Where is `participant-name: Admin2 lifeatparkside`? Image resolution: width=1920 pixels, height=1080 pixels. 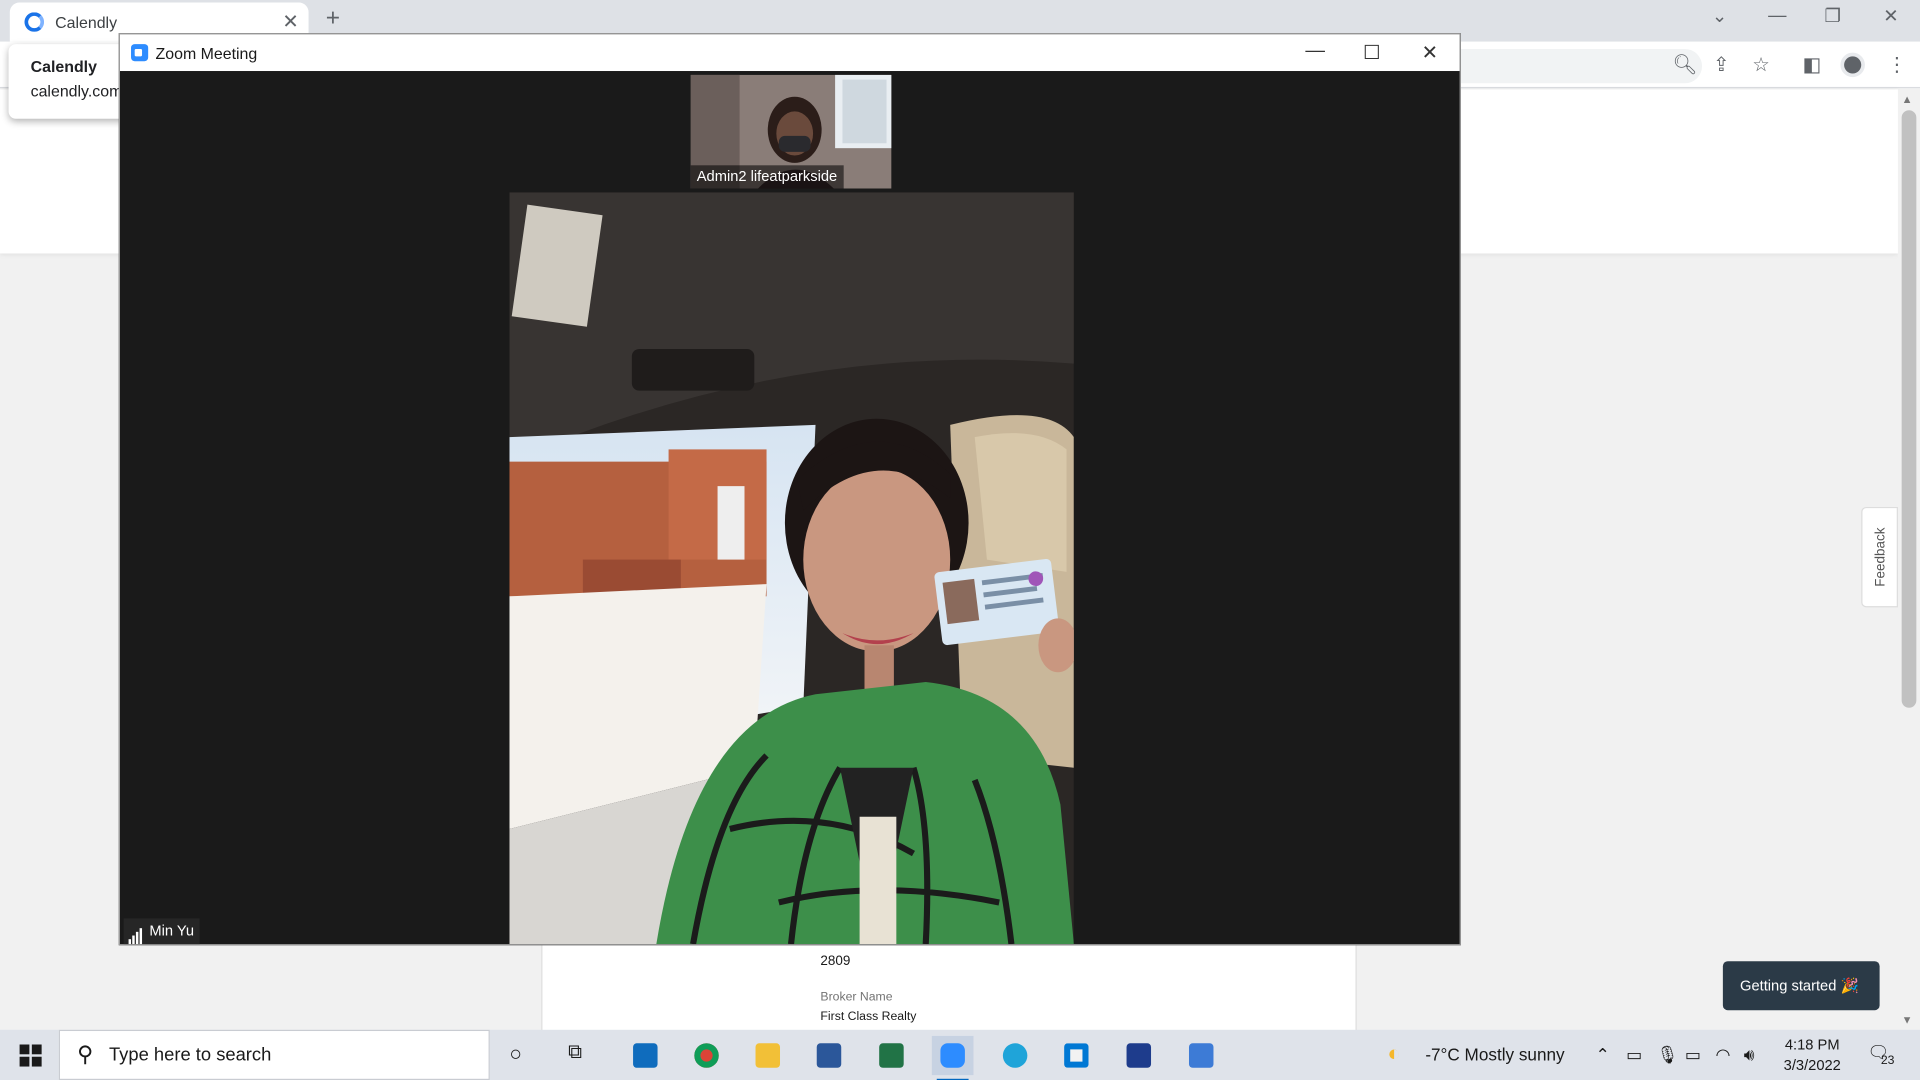
participant-name: Admin2 lifeatparkside is located at coordinates (767, 177).